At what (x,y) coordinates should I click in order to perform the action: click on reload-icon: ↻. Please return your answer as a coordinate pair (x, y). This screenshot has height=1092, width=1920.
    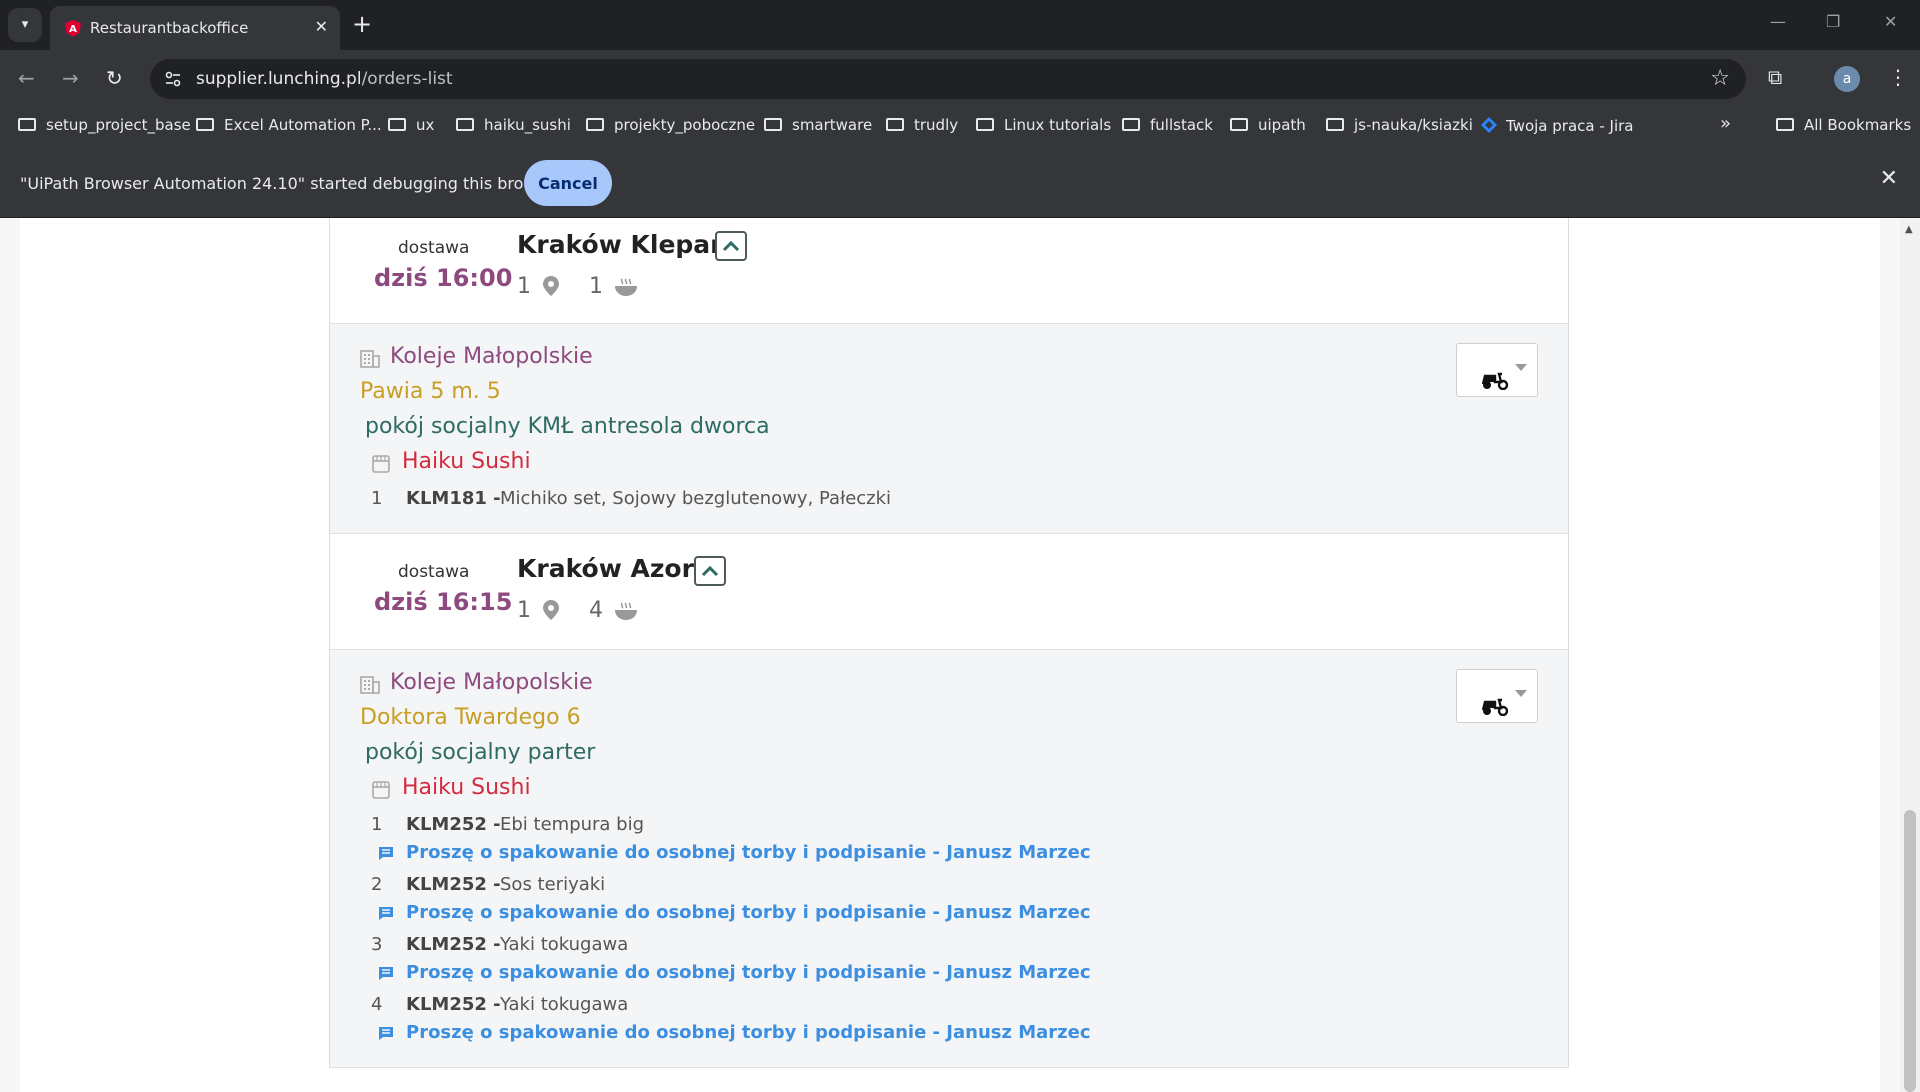
    Looking at the image, I should click on (114, 78).